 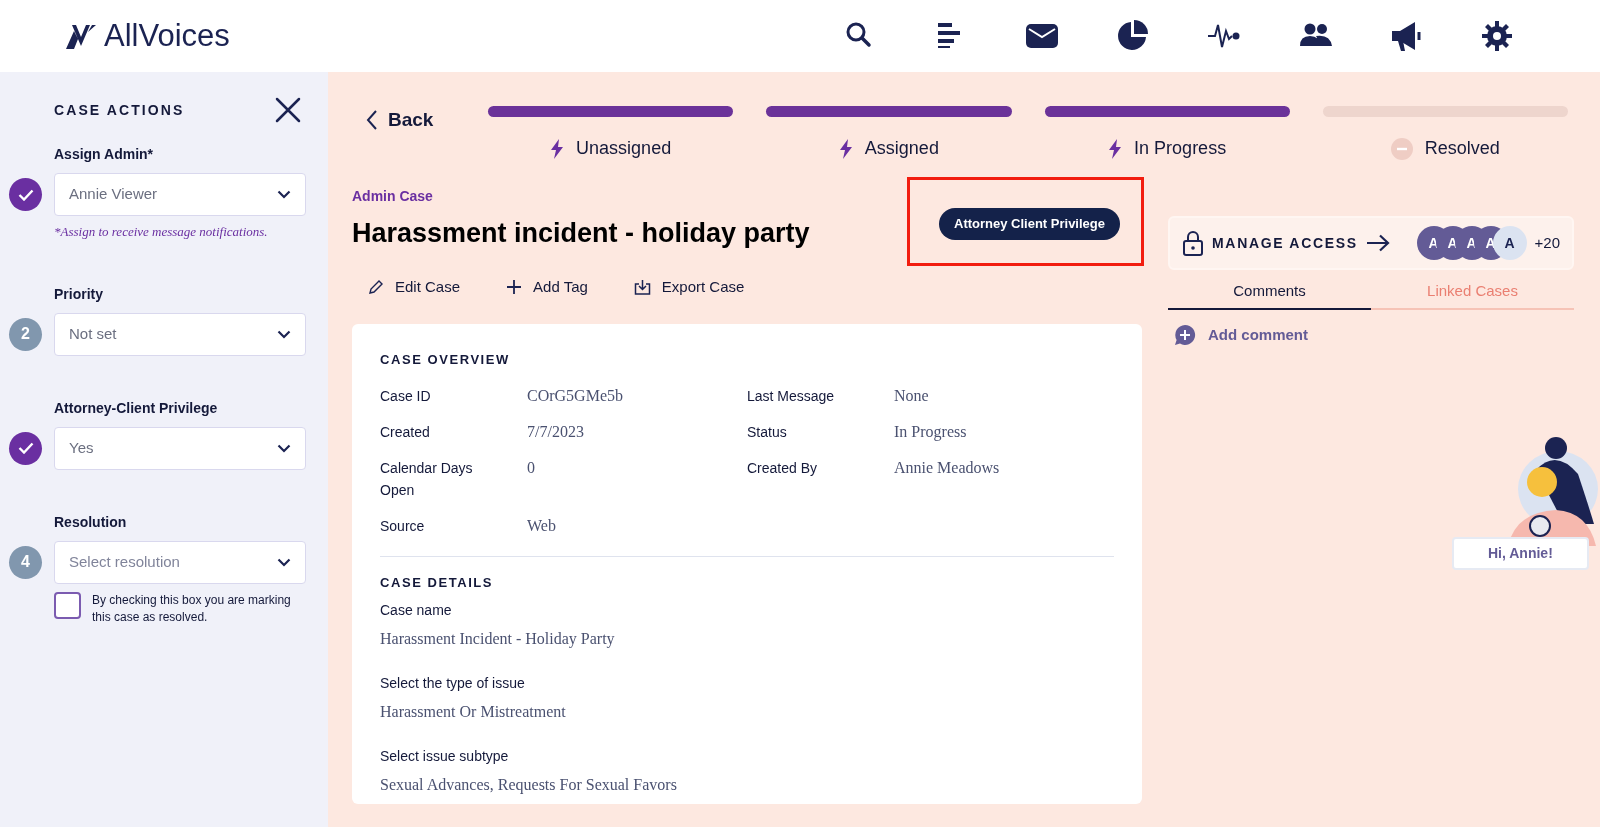 What do you see at coordinates (180, 194) in the screenshot?
I see `dropdown: Annie Viewer` at bounding box center [180, 194].